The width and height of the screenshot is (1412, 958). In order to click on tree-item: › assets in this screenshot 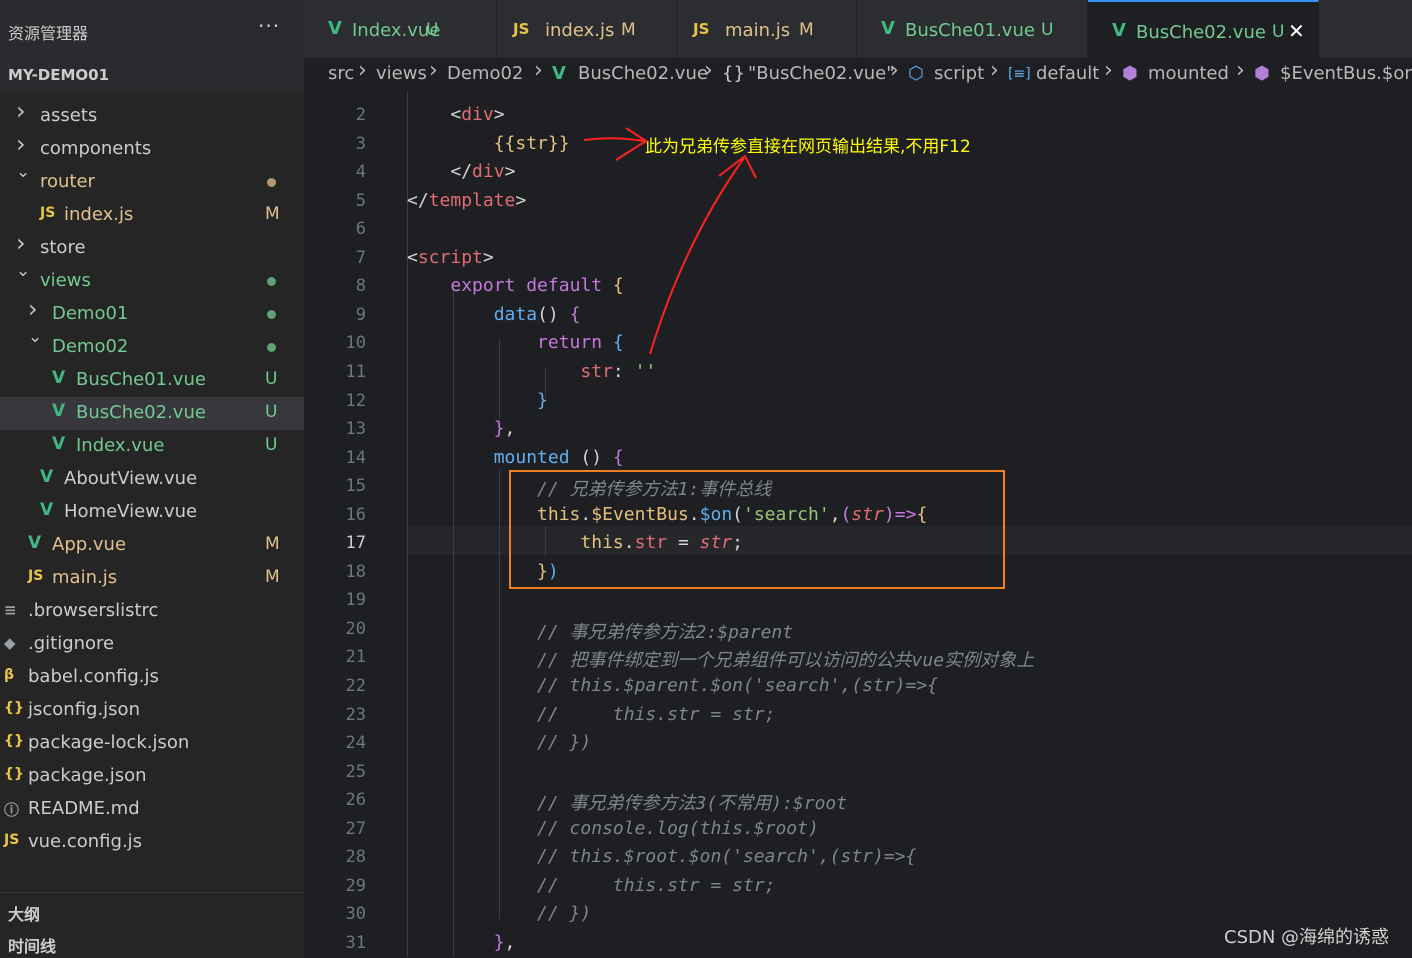, I will do `click(152, 115)`.